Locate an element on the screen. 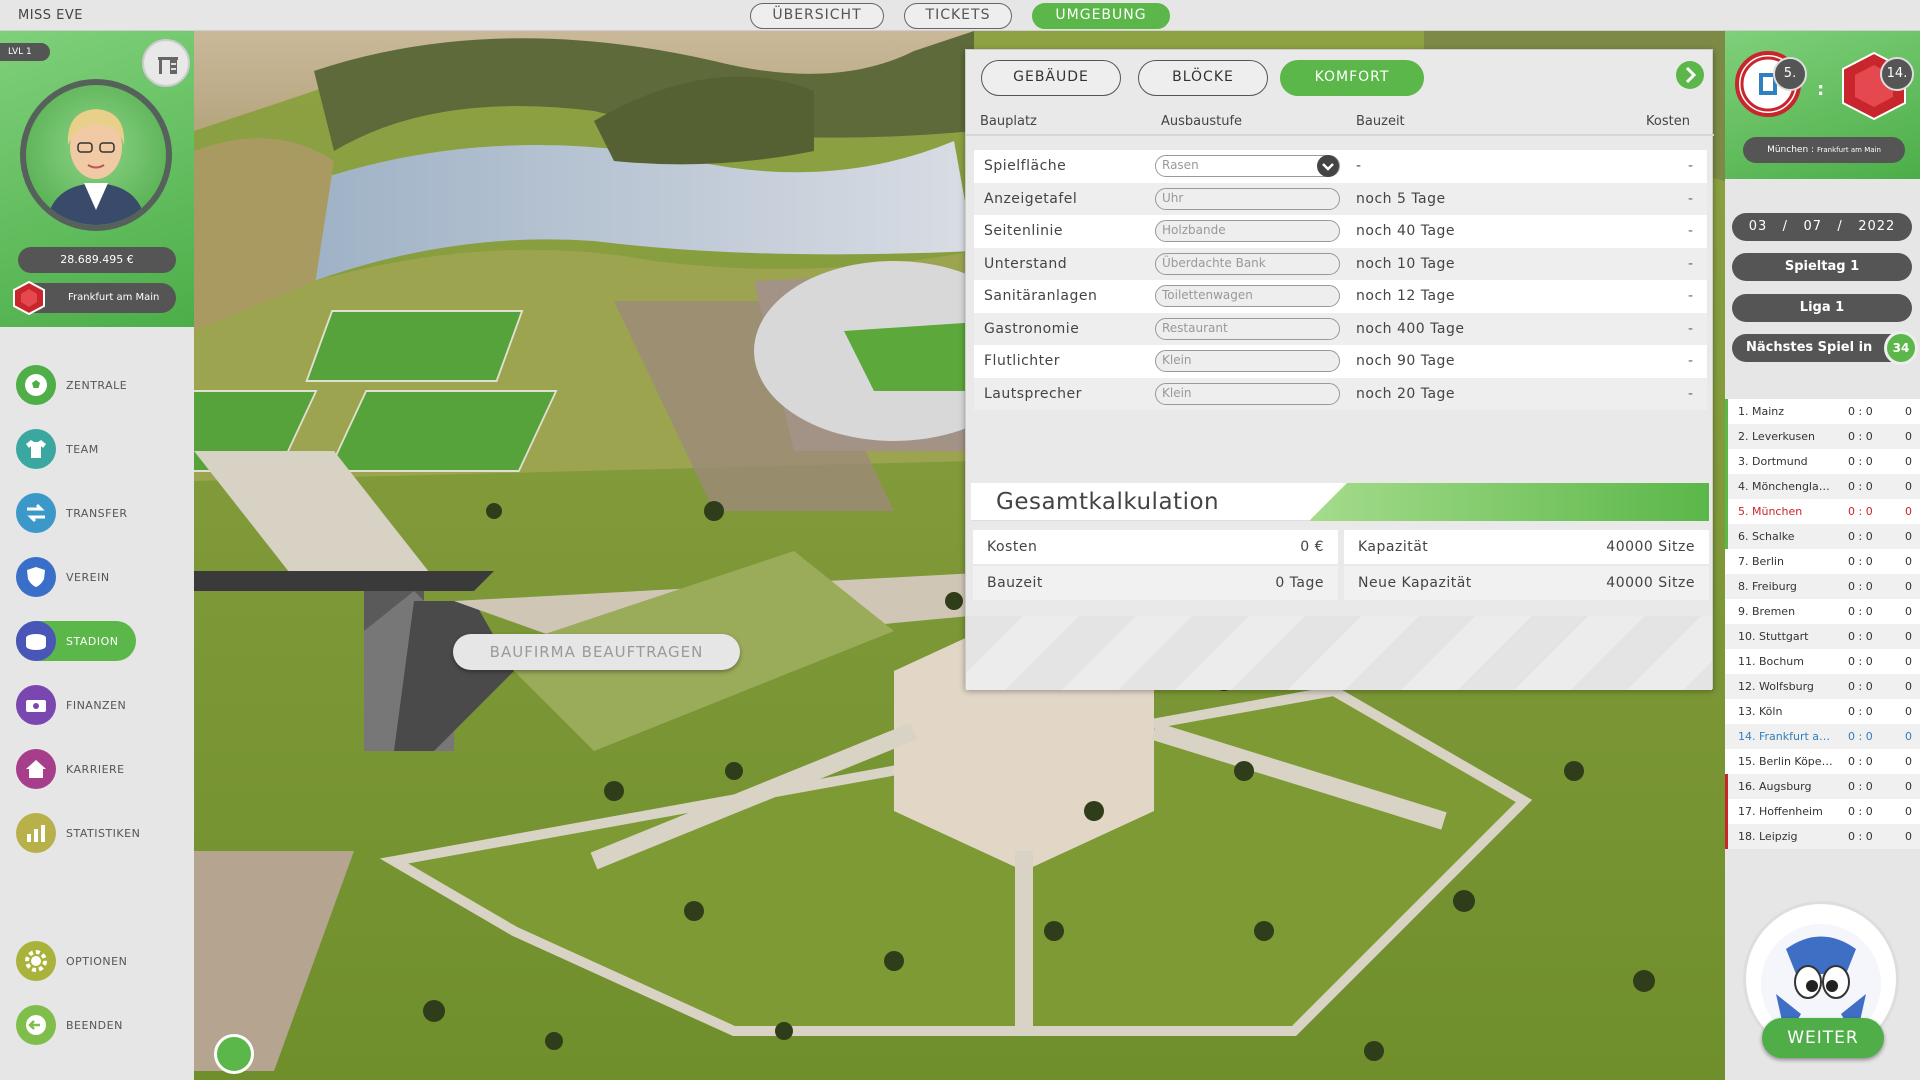  table-row: Anzeigetafel Uhr noch 5 Tage - is located at coordinates (1340, 198).